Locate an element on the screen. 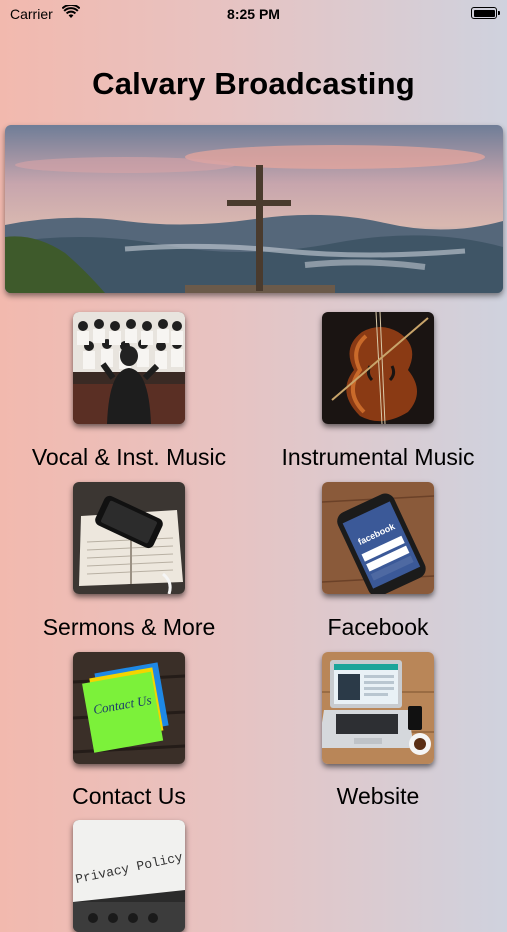 Image resolution: width=507 pixels, height=932 pixels. facebook-tile: facebook is located at coordinates (378, 538).